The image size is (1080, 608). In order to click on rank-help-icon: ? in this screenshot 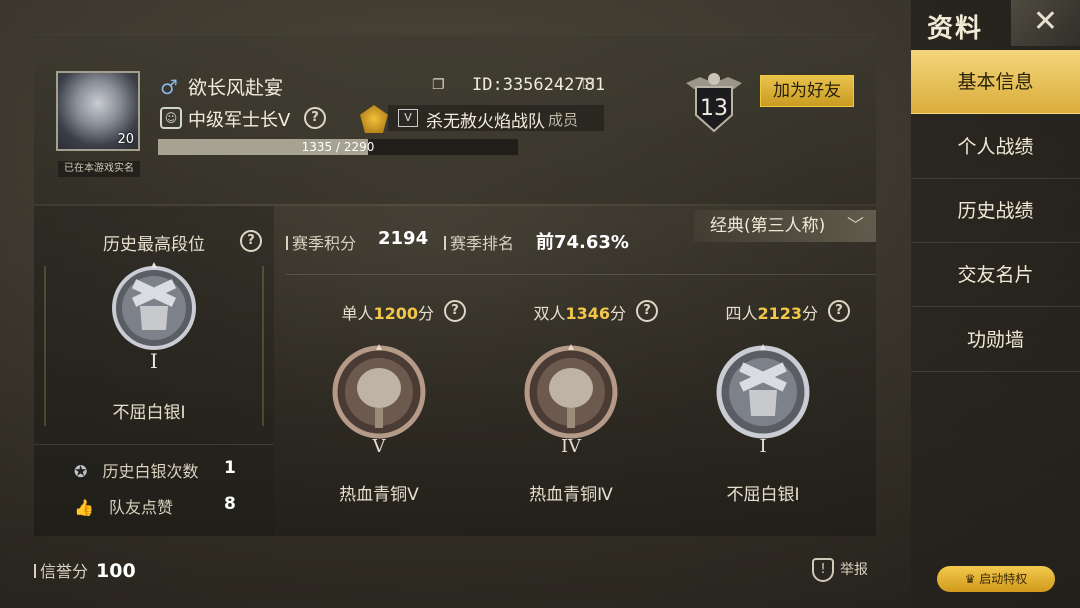, I will do `click(315, 118)`.